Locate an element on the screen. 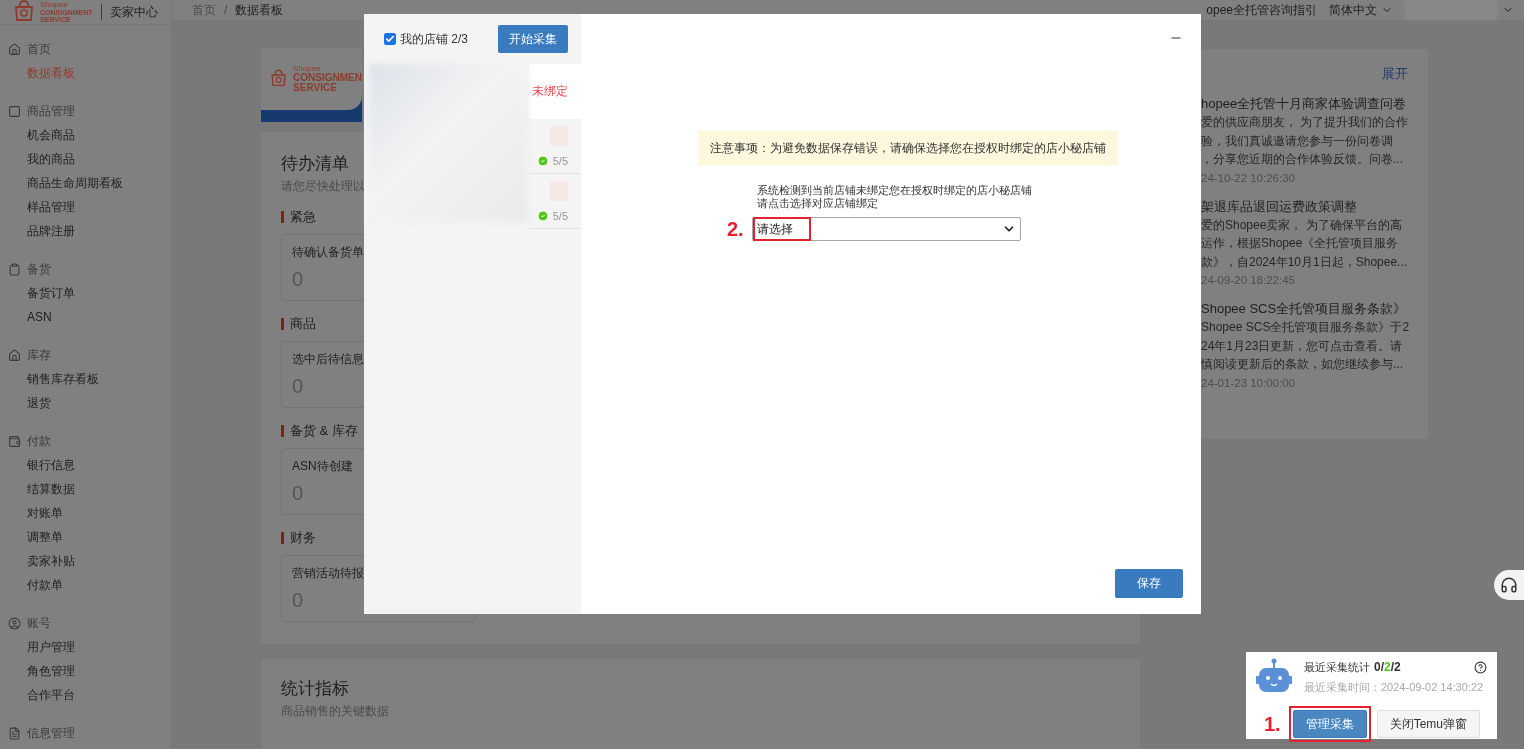 This screenshot has width=1524, height=749. notice-banner: 注意事项：为避免数据保存错误，请确保选择您在授权时绑定的店小秘店铺 is located at coordinates (908, 148).